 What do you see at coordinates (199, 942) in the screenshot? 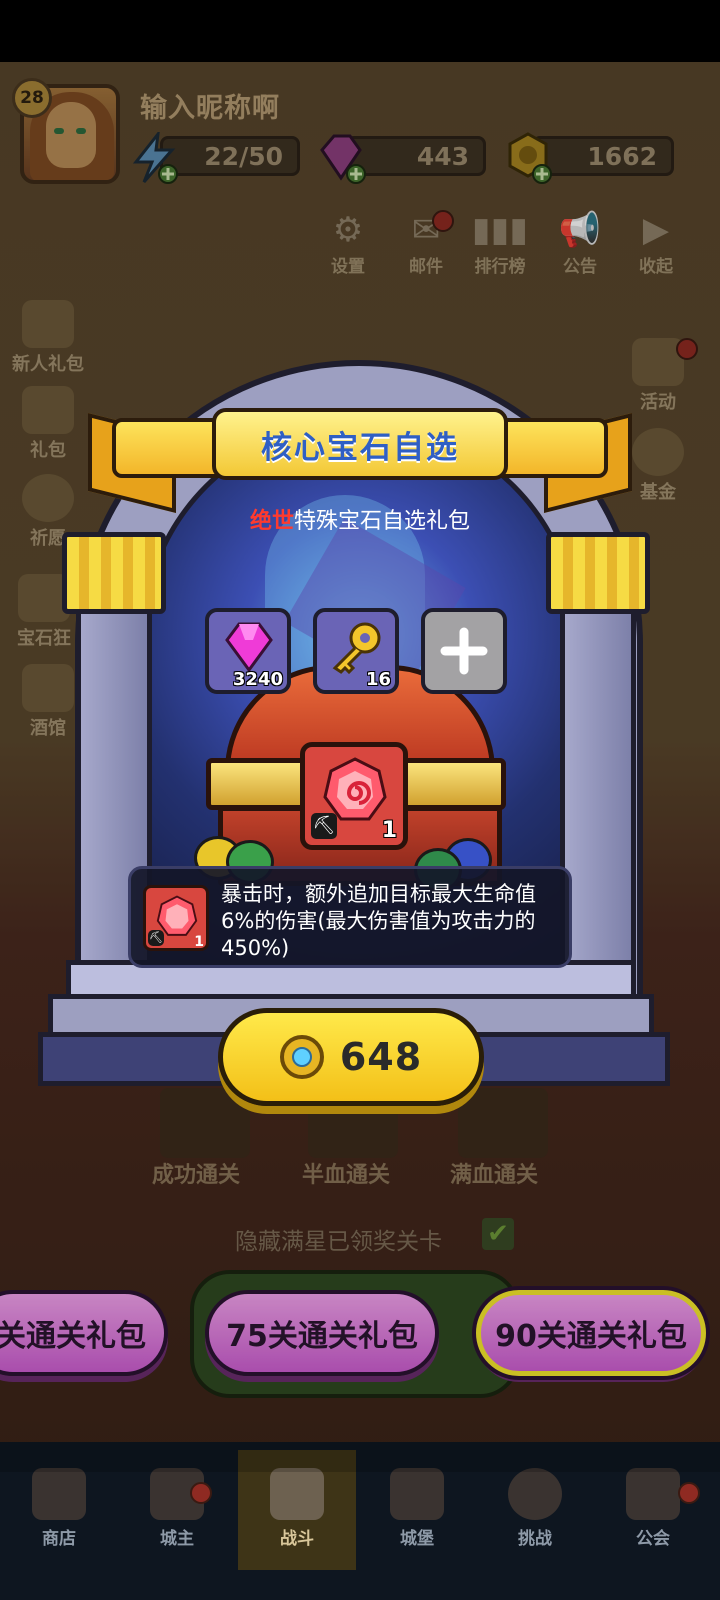
I see `description-gem-count: 1` at bounding box center [199, 942].